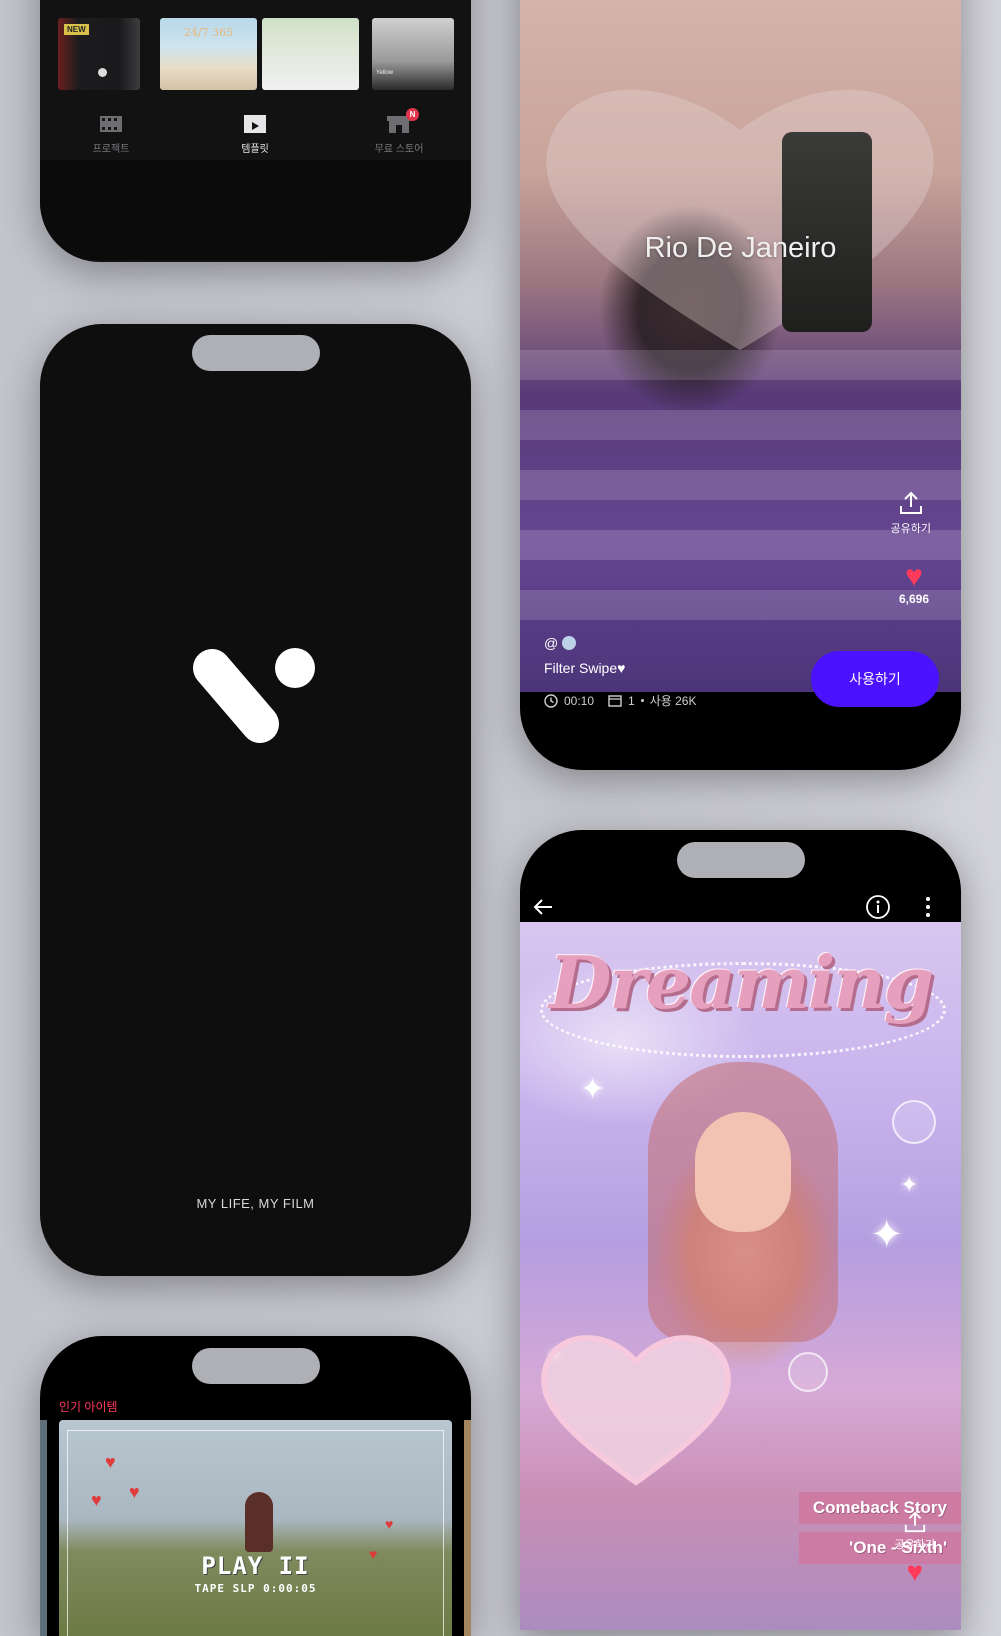 This screenshot has width=1001, height=1636. I want to click on card-overlay-title: PLAY II, so click(255, 1566).